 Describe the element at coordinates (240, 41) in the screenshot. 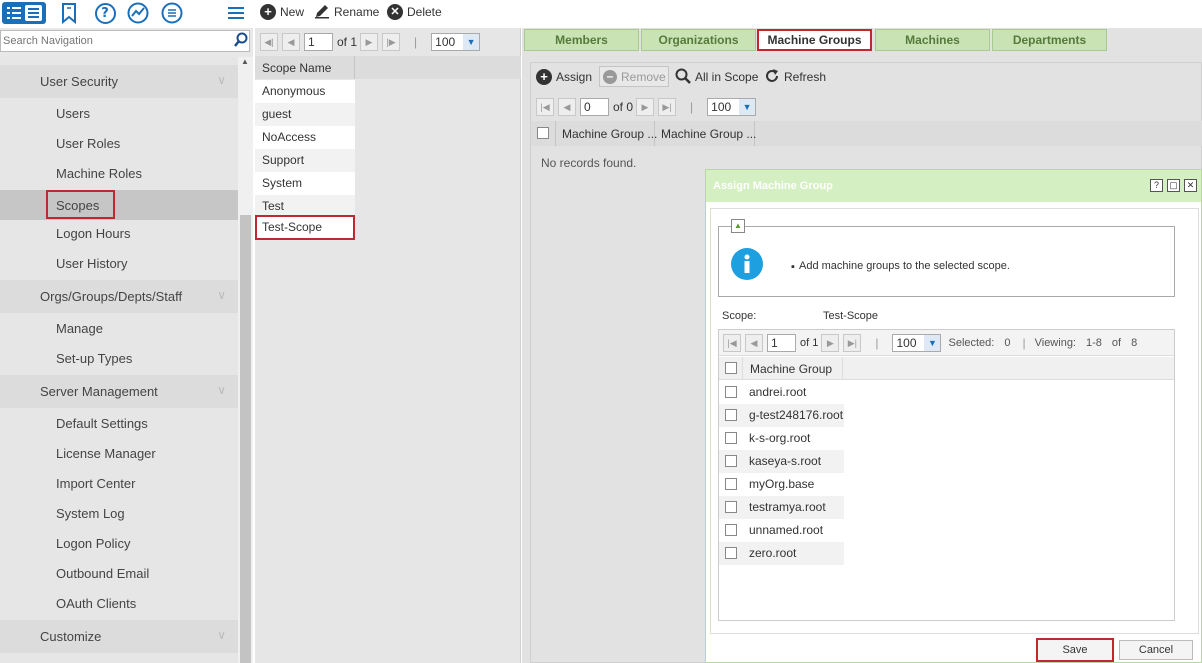

I see `search-icon` at that location.